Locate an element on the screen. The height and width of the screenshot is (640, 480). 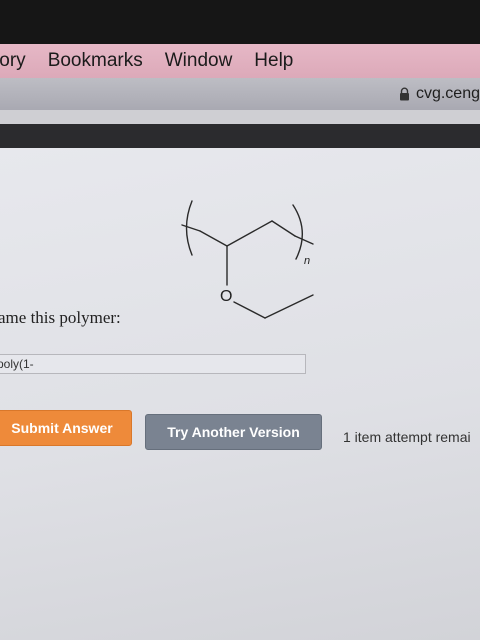
menu-window: Window is located at coordinates (199, 61).